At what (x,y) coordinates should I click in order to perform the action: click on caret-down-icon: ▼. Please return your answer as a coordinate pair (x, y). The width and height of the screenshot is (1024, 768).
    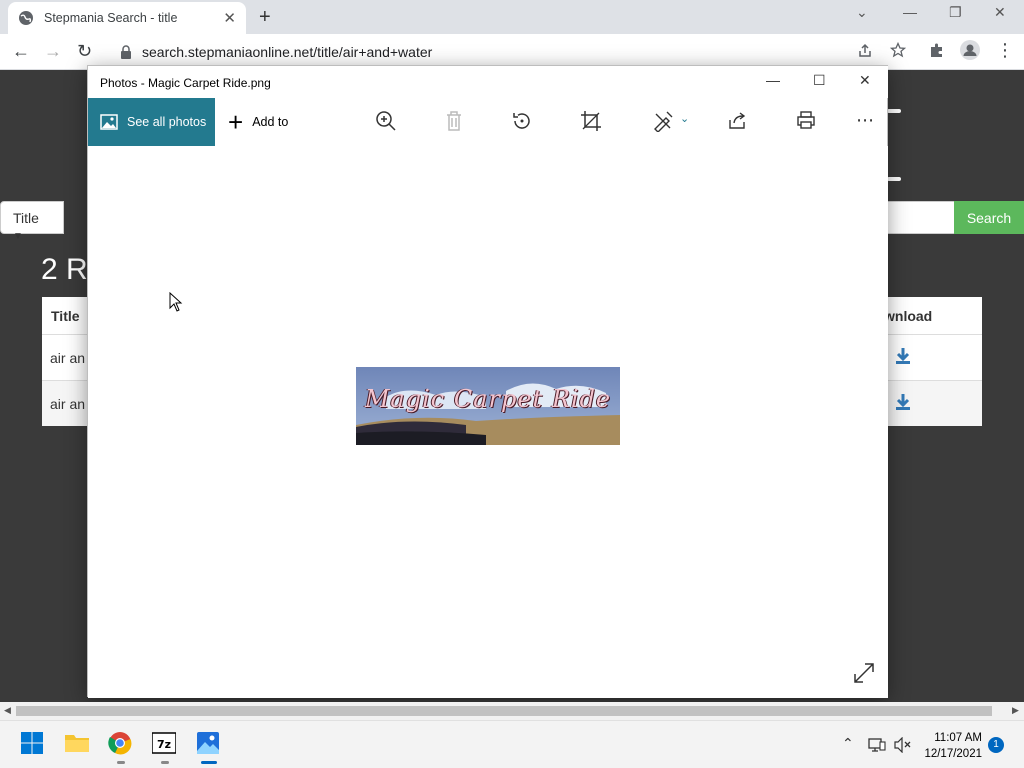
    Looking at the image, I should click on (18, 236).